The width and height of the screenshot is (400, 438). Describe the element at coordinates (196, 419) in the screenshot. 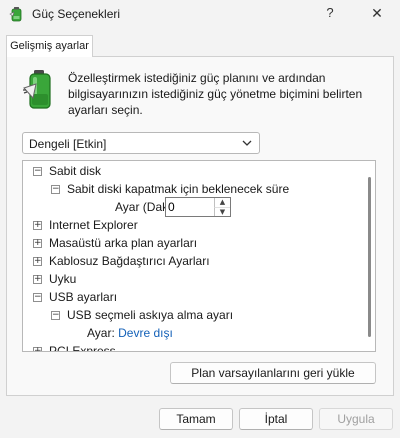

I see `ok-button: Tamam` at that location.